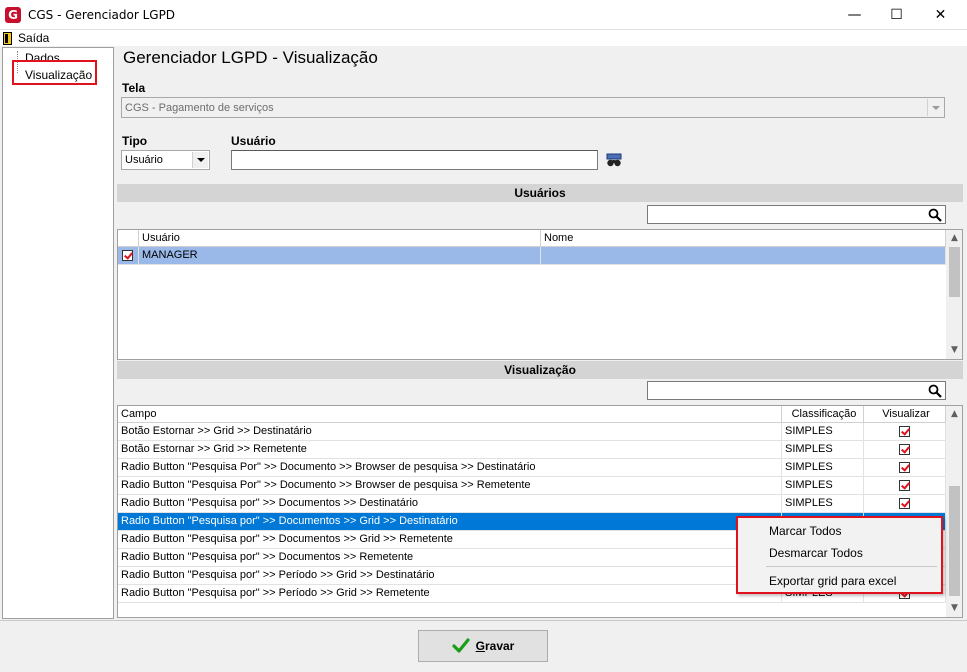 The image size is (967, 672). What do you see at coordinates (450, 414) in the screenshot?
I see `column-header-campo: Campo` at bounding box center [450, 414].